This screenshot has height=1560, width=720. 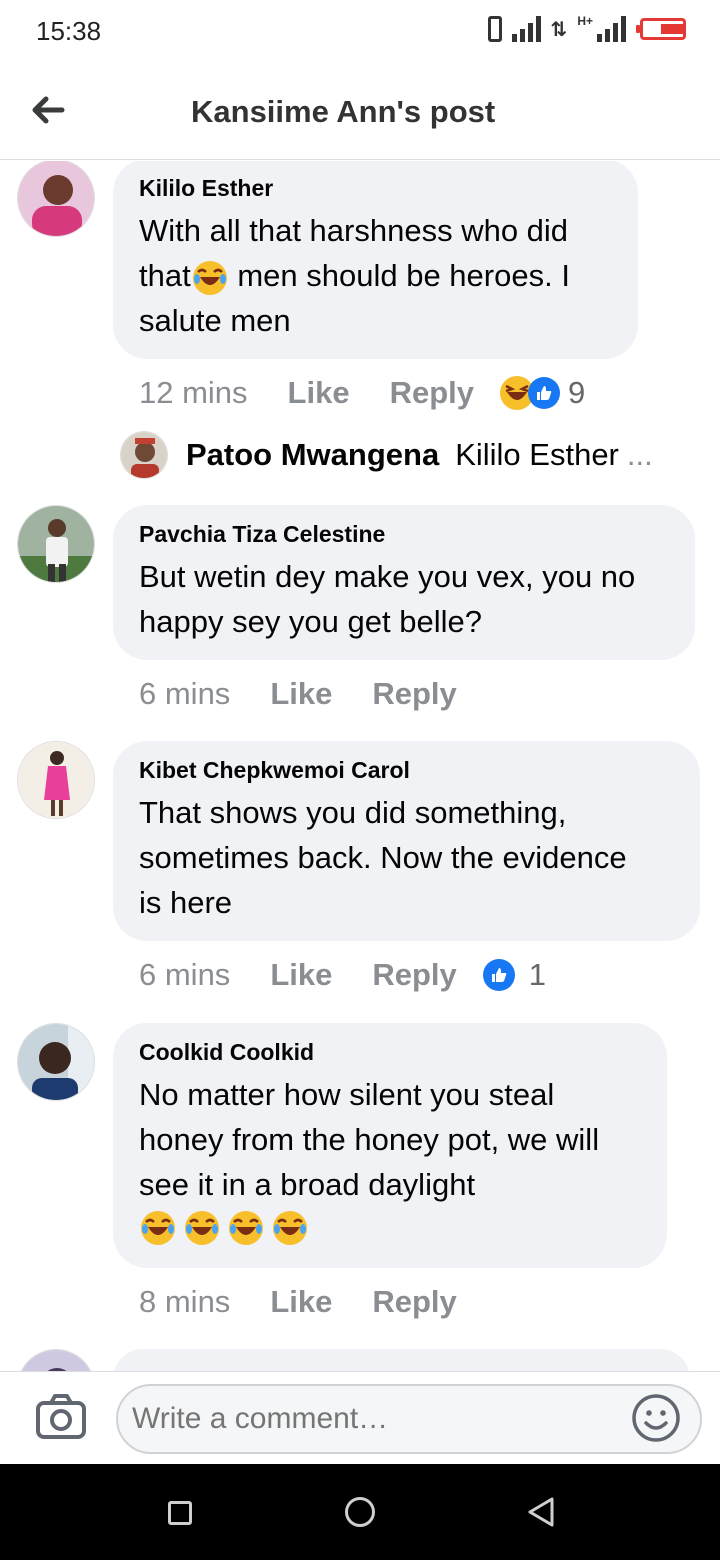 I want to click on nav-home-icon, so click(x=360, y=1512).